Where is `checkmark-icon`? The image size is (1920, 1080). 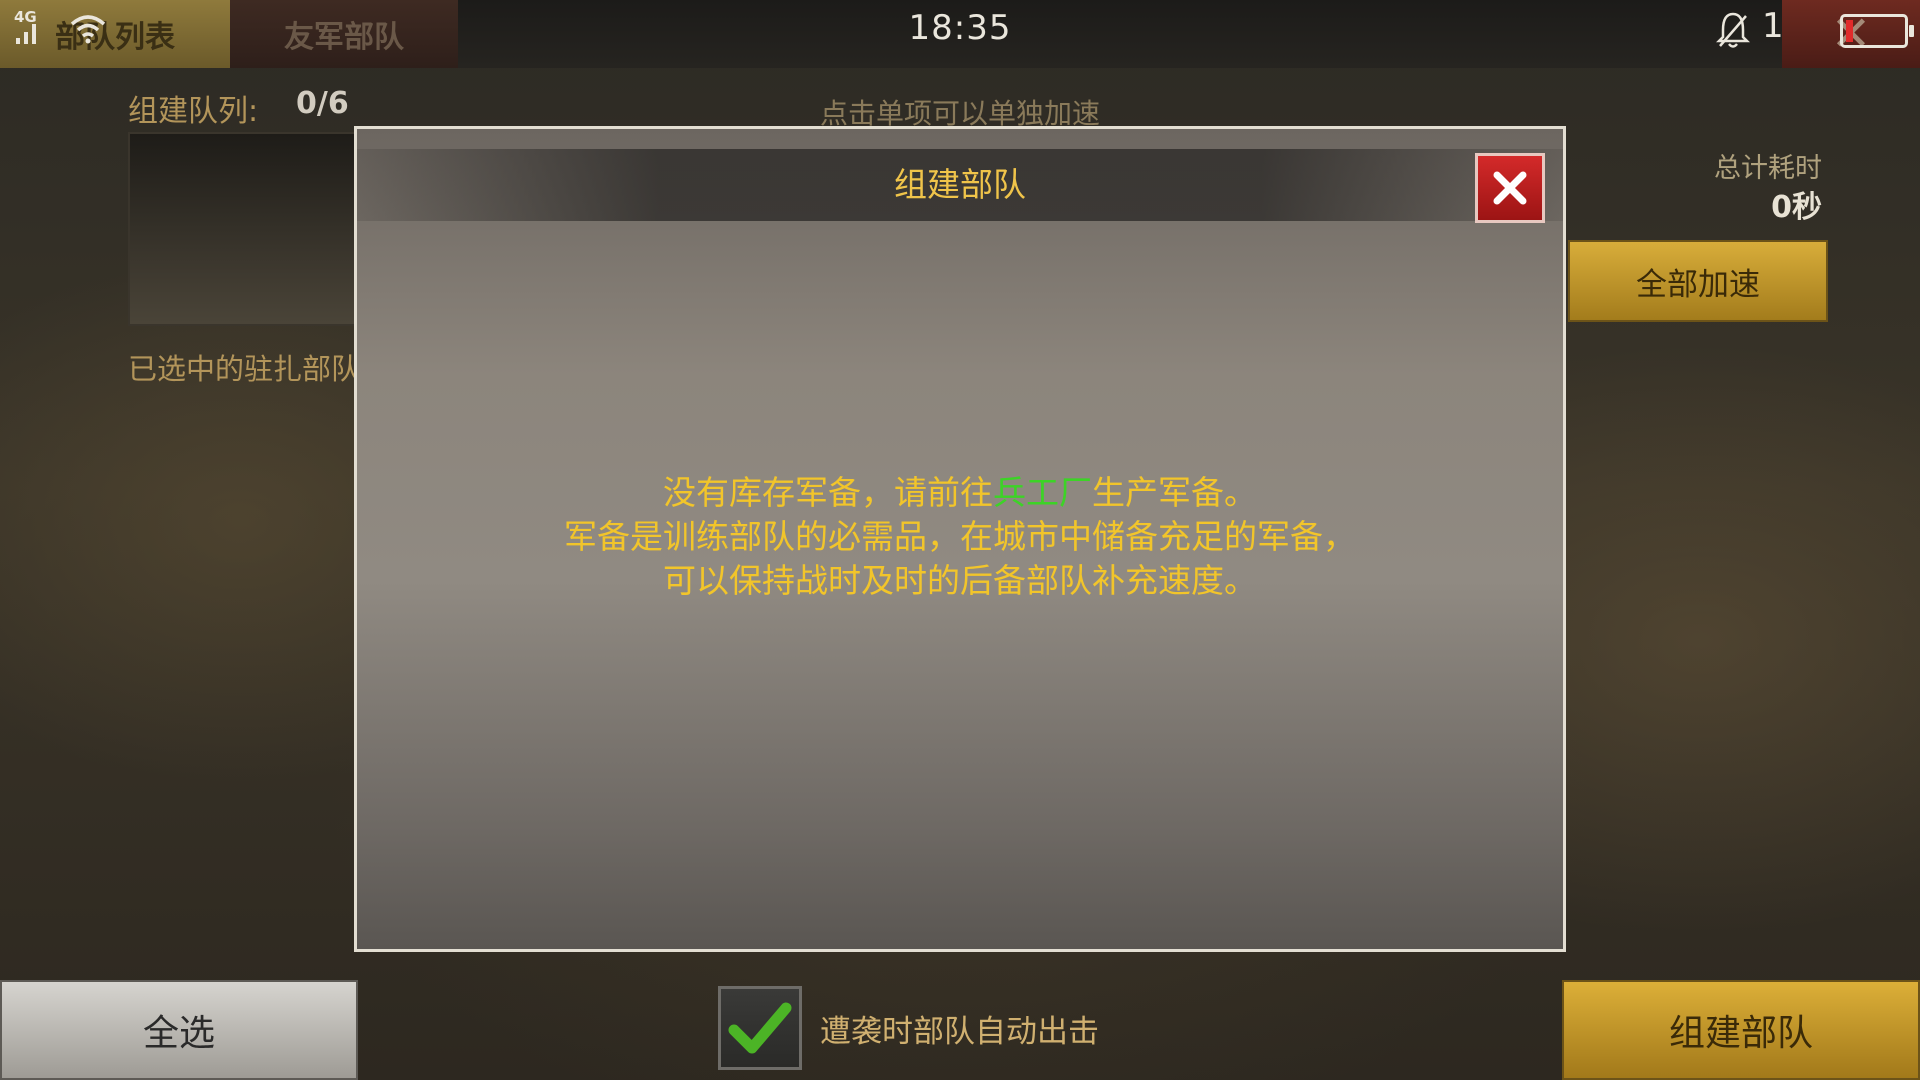 checkmark-icon is located at coordinates (760, 1028).